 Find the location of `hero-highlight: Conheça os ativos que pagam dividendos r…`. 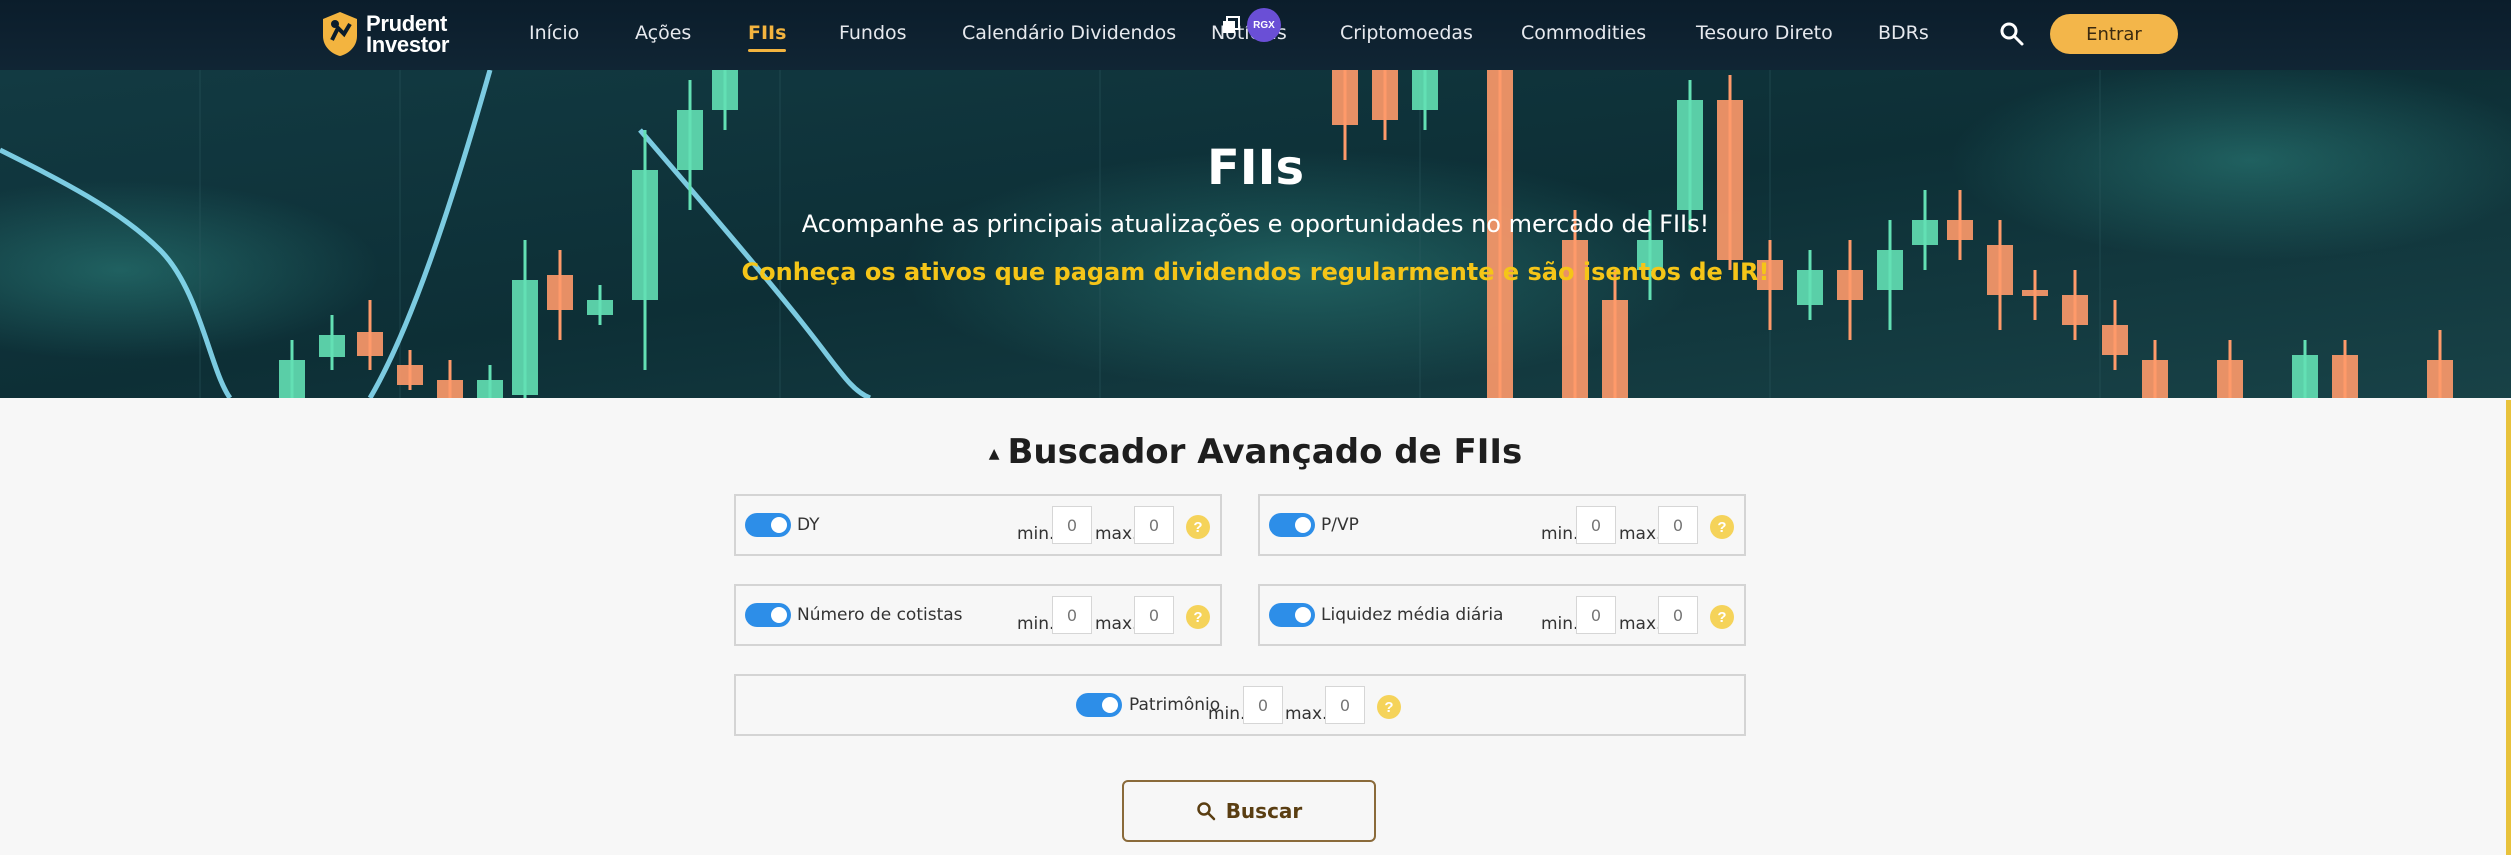

hero-highlight: Conheça os ativos que pagam dividendos r… is located at coordinates (1255, 272).